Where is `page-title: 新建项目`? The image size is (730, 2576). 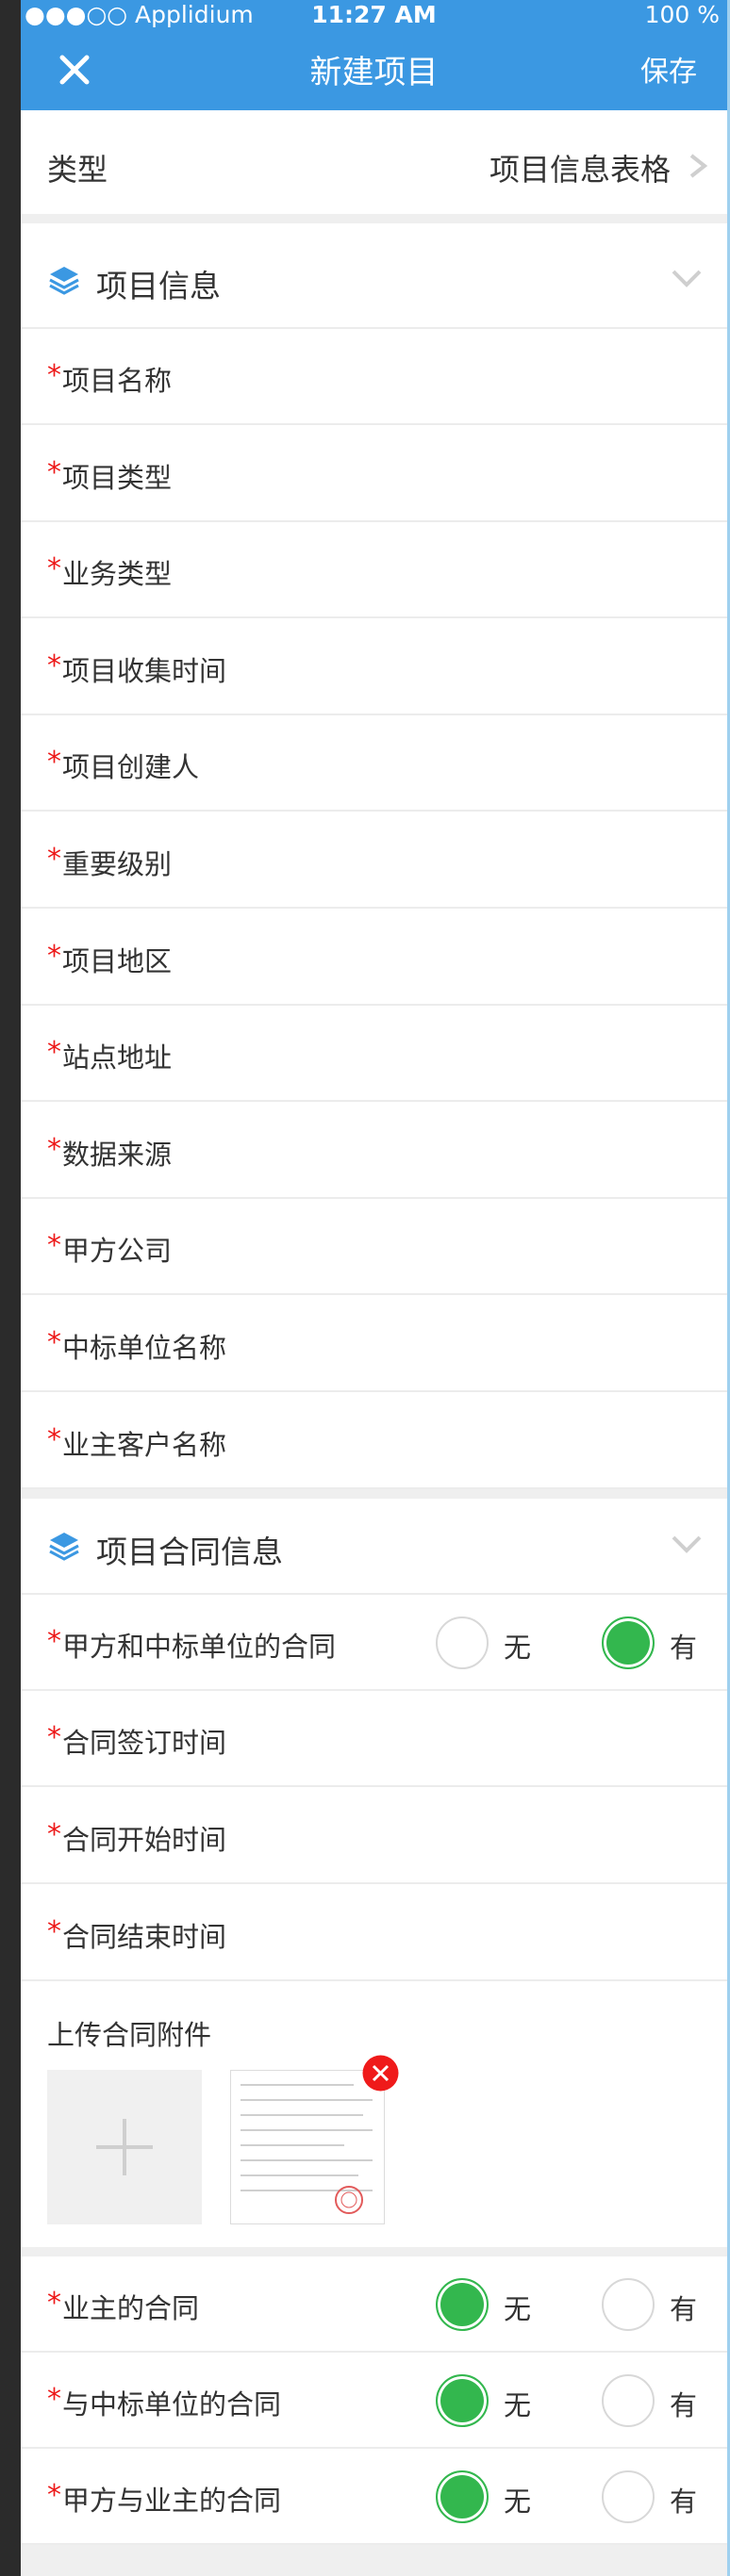
page-title: 新建项目 is located at coordinates (374, 72).